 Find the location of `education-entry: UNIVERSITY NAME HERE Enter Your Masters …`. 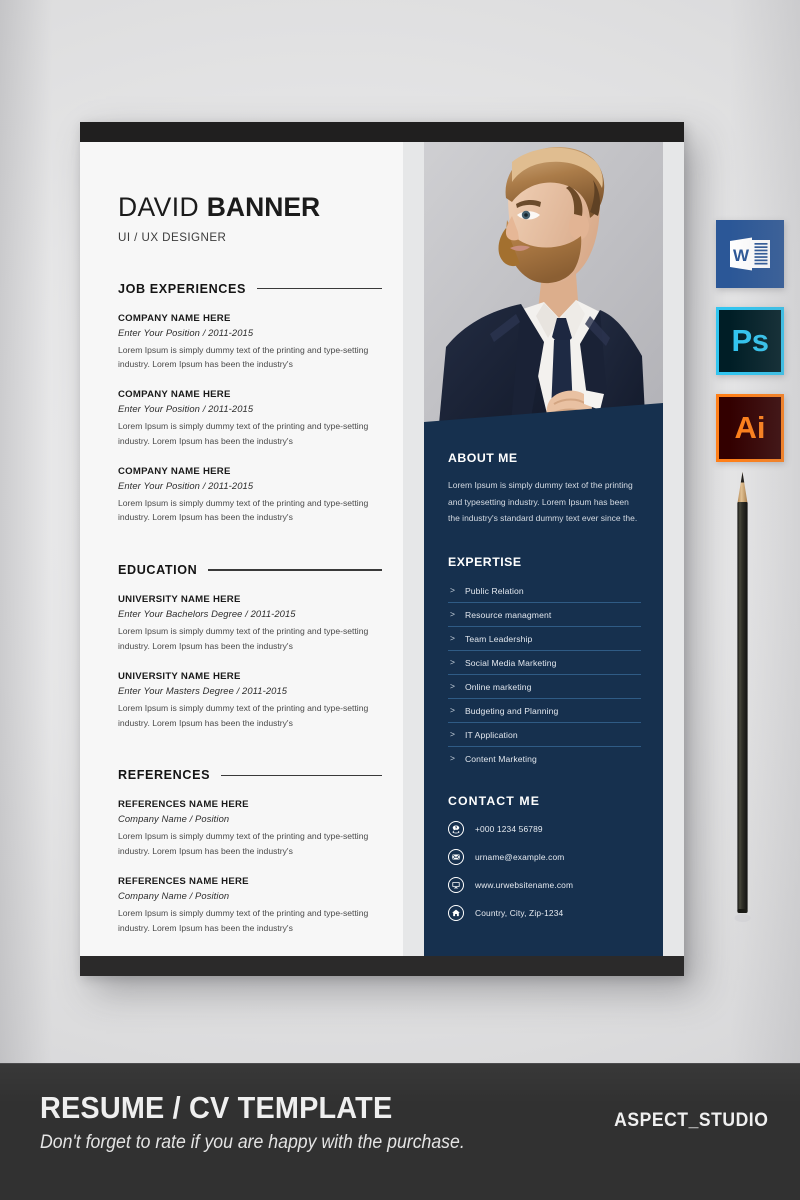

education-entry: UNIVERSITY NAME HERE Enter Your Masters … is located at coordinates (250, 701).